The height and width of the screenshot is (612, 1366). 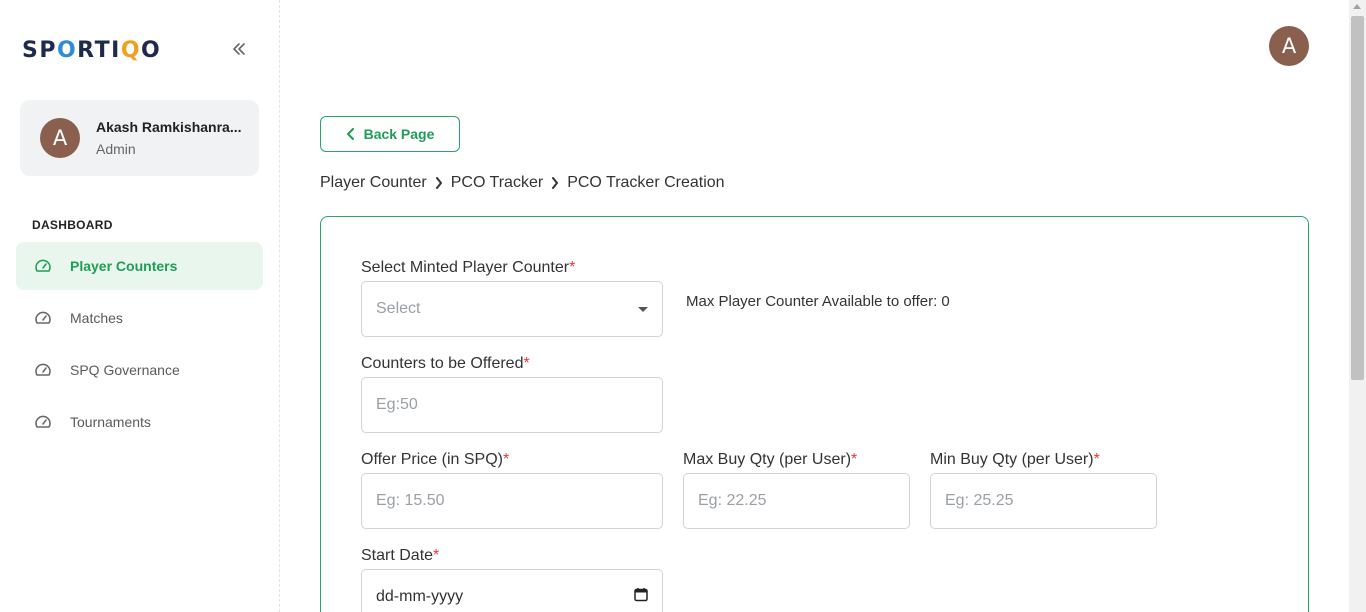 What do you see at coordinates (497, 183) in the screenshot?
I see `breadcrumb-pco-tracker: PCO Tracker` at bounding box center [497, 183].